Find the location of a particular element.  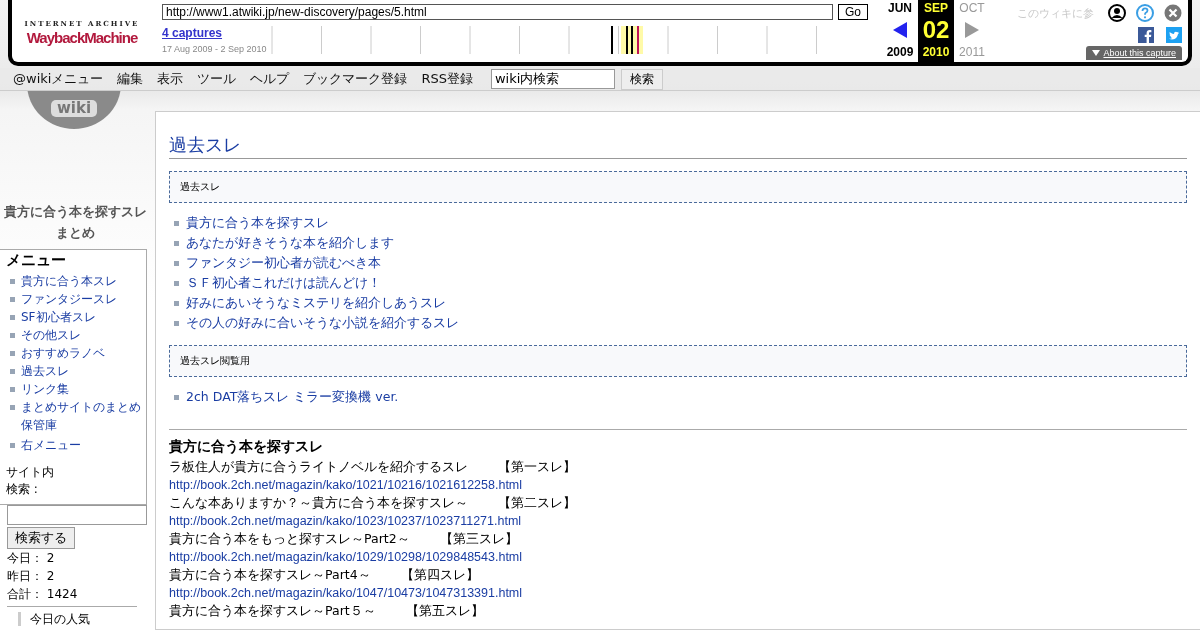

menu-title: メニュー is located at coordinates (36, 260).